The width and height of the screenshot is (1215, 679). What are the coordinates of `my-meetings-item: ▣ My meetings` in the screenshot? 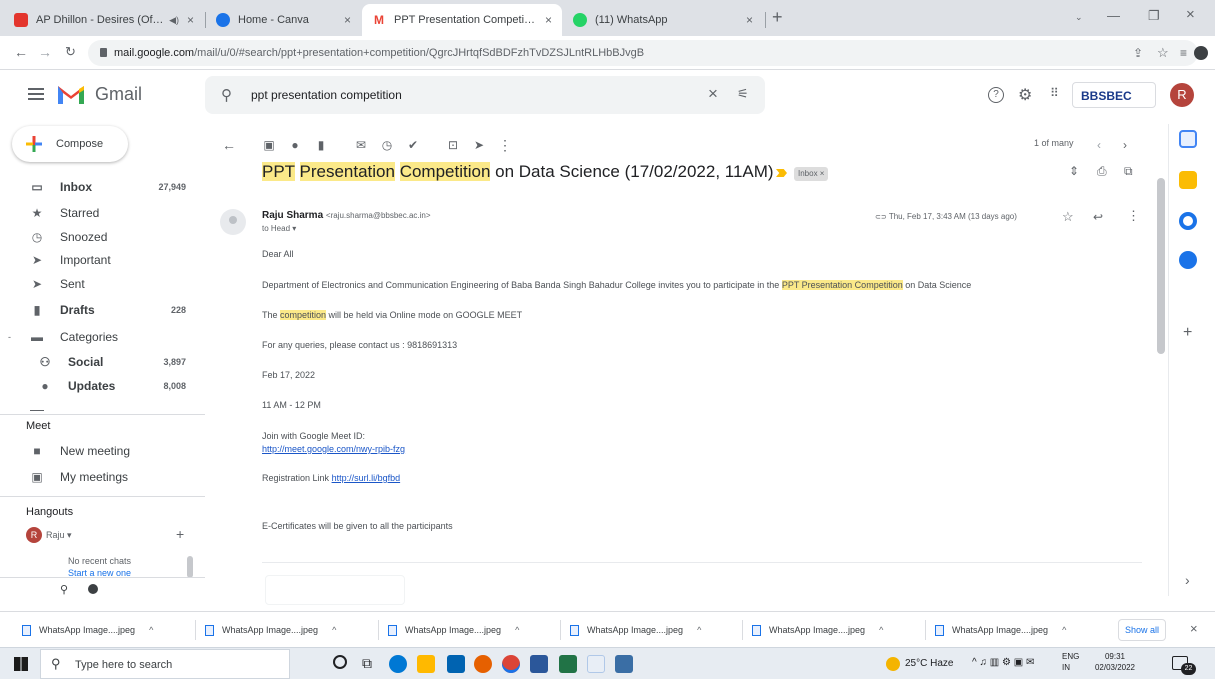 It's located at (100, 477).